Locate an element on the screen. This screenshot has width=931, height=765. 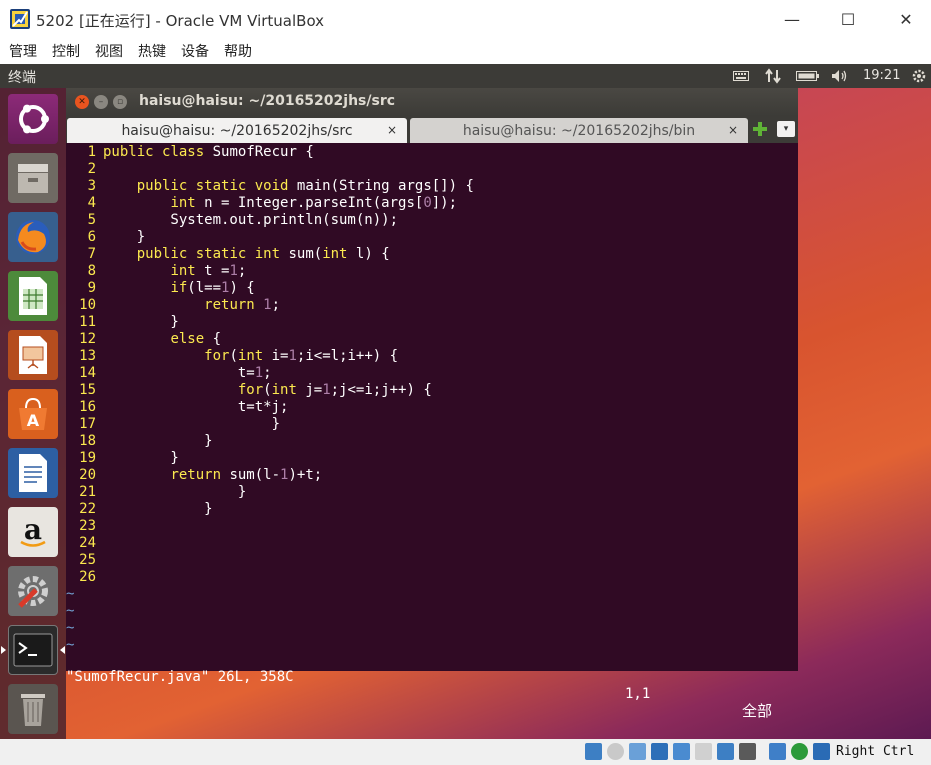
line-number: 6 is located at coordinates (91, 237).